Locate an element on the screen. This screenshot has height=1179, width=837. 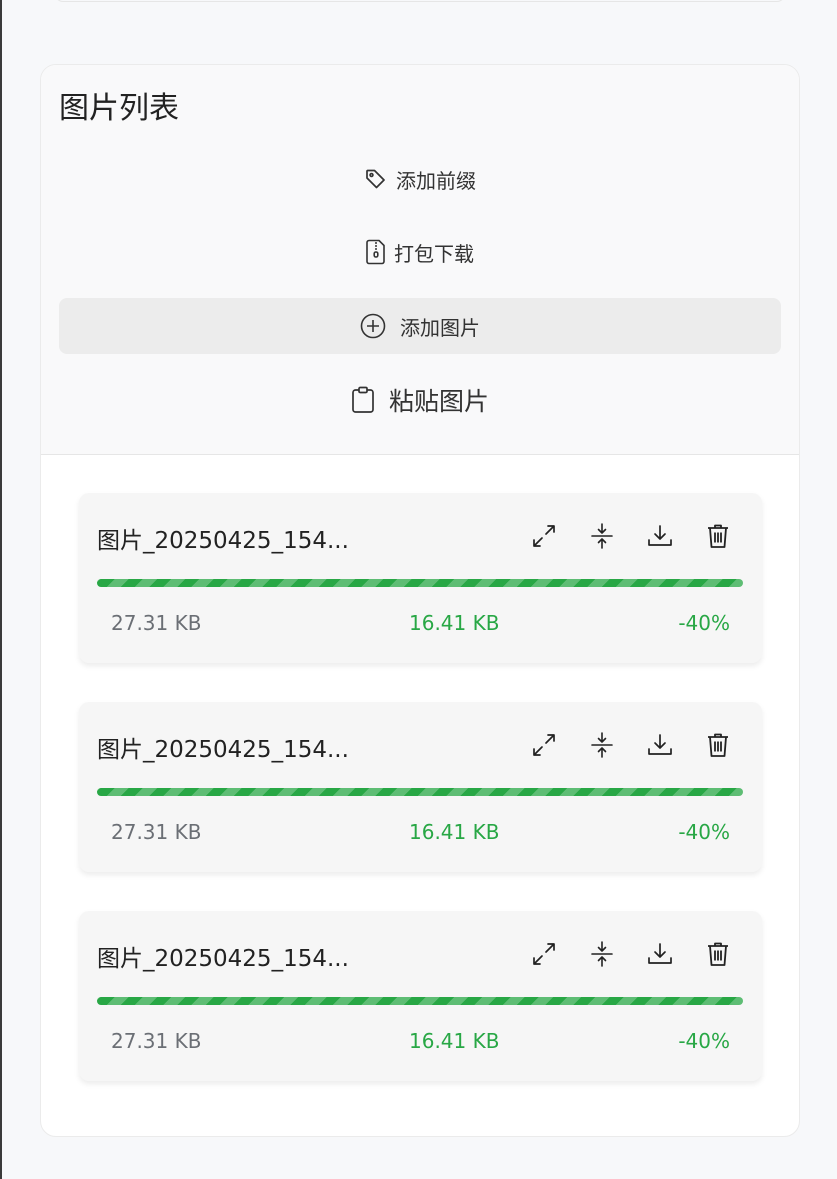
add-image-button: 添加图片 is located at coordinates (420, 326).